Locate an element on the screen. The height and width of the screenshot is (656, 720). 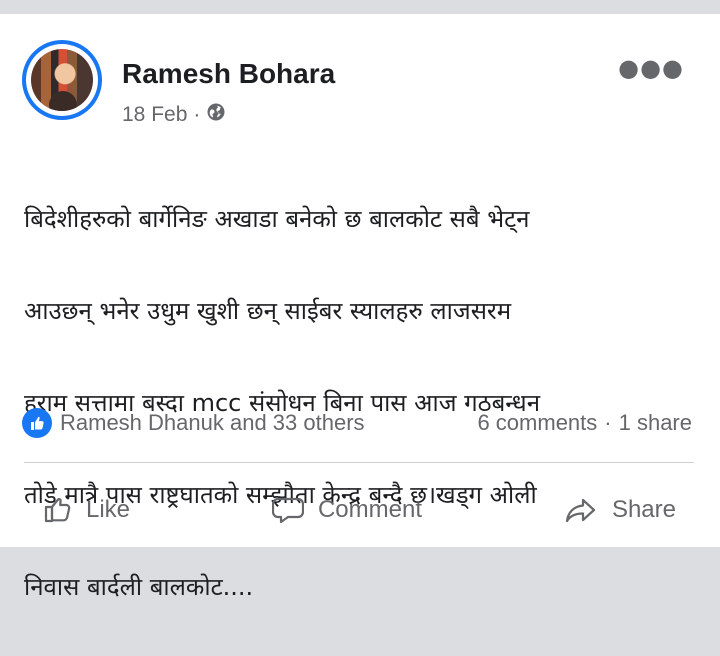
author-name: Ramesh Bohara is located at coordinates (228, 74).